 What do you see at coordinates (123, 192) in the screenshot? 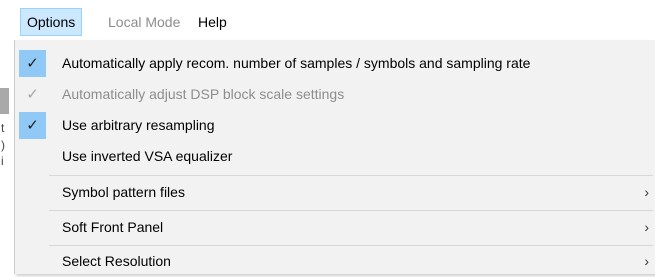
I see `menu-item-label: Symbol pattern files` at bounding box center [123, 192].